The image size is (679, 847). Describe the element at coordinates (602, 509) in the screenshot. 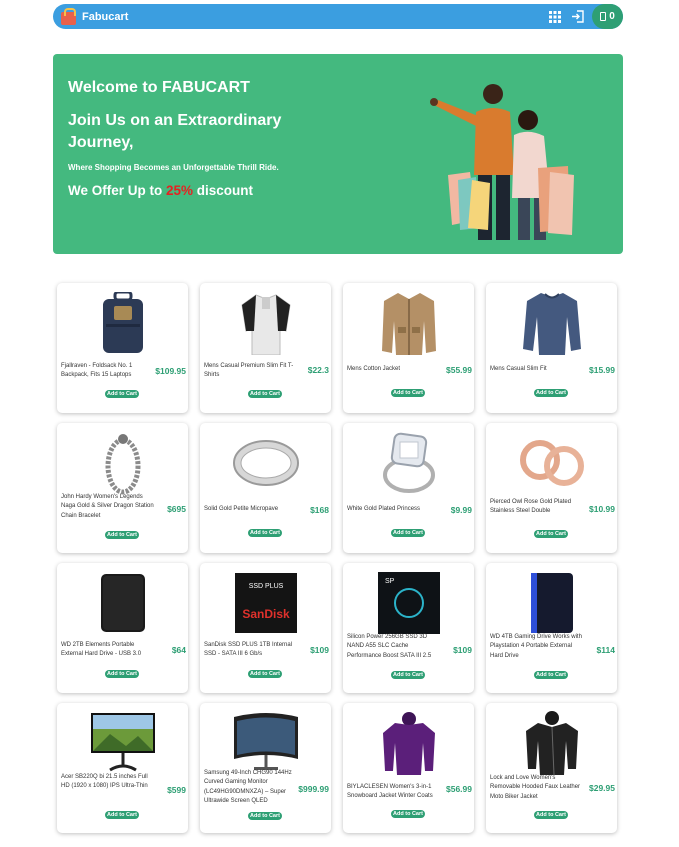

I see `product-price: $10.99` at that location.